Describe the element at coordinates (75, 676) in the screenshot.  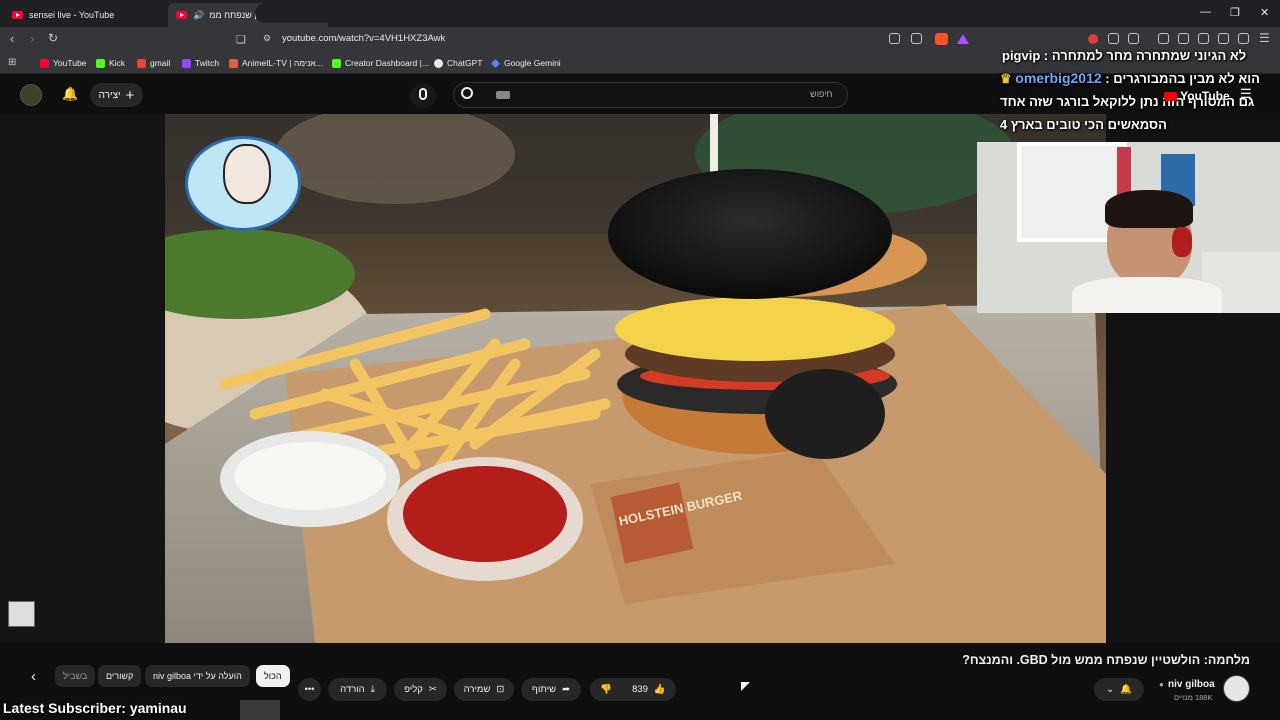
I see `chip-for-you: בשביל` at that location.